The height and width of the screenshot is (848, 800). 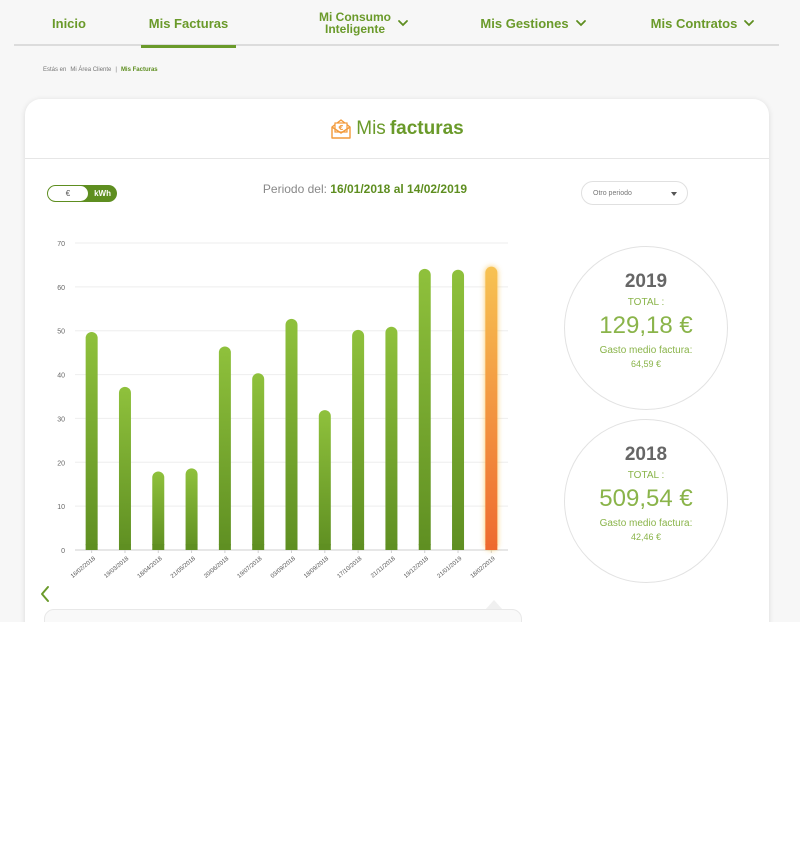 I want to click on x-tick-label: 19/03/2018, so click(x=116, y=568).